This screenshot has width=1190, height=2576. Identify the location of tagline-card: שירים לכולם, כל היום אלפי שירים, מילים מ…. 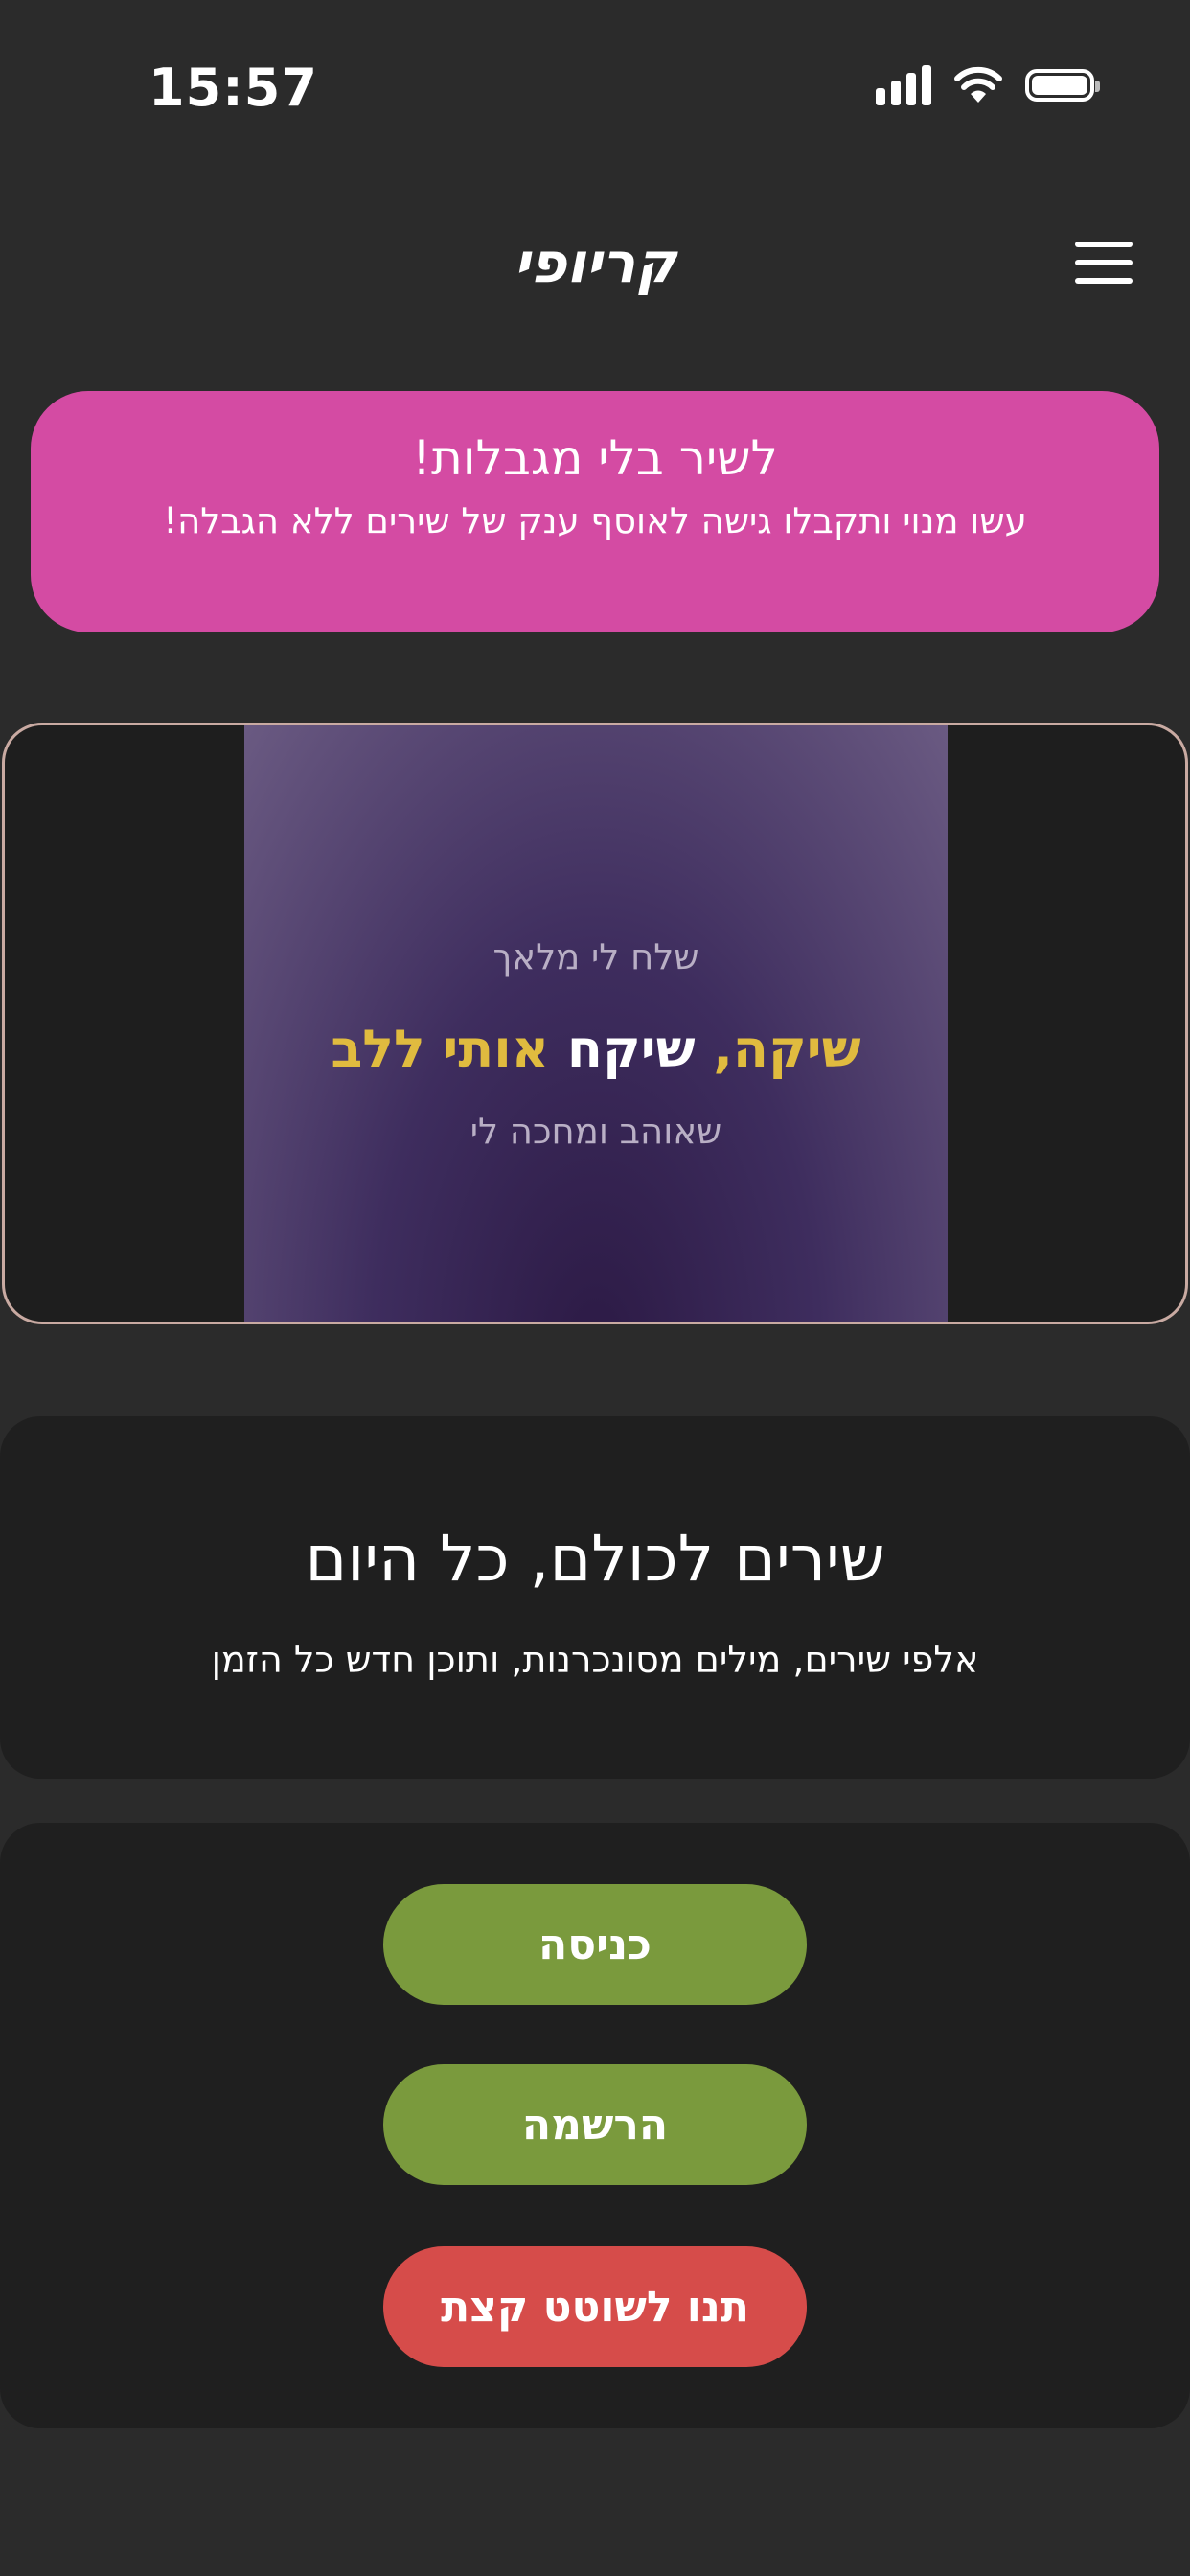
(595, 1598).